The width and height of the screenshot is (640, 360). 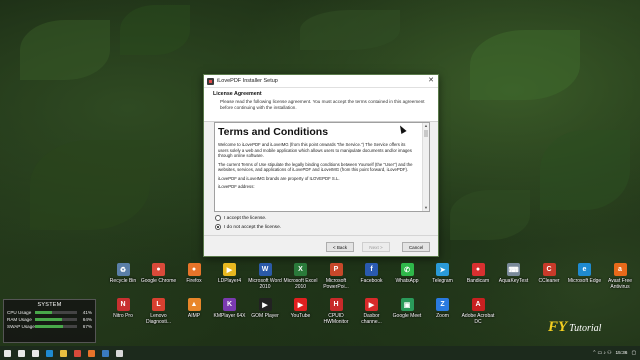 What do you see at coordinates (35, 353) in the screenshot?
I see `task-view-icon` at bounding box center [35, 353].